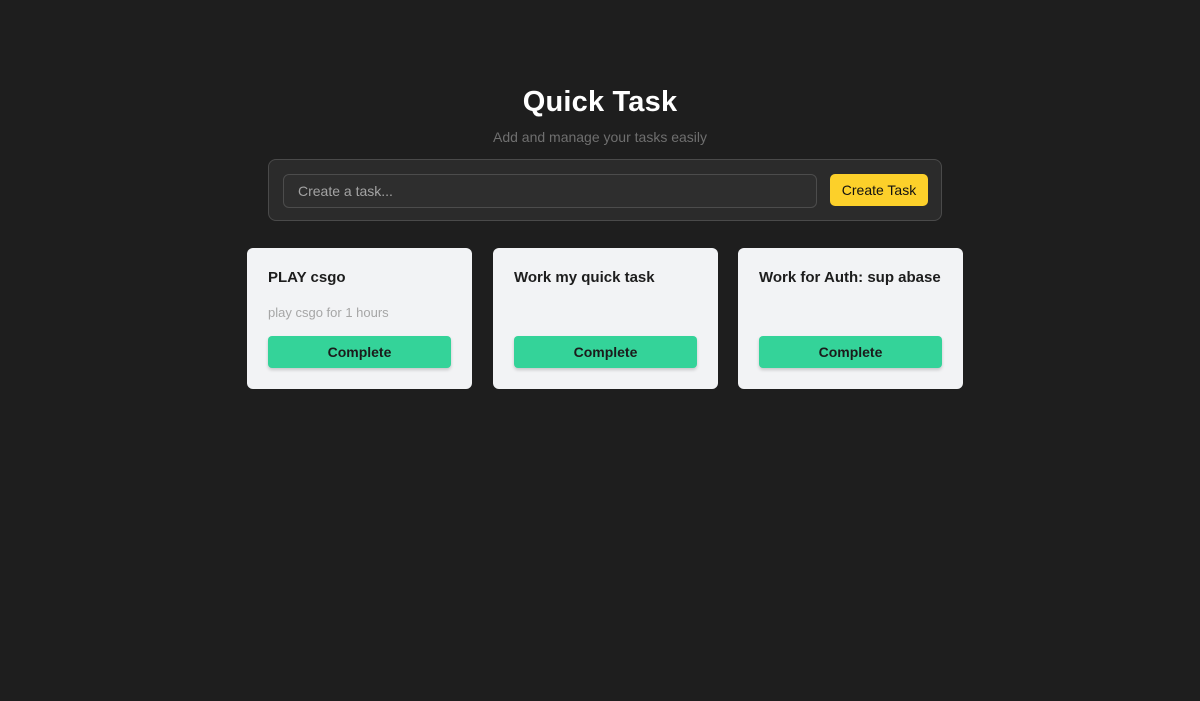  I want to click on create-task-button: Create Task, so click(879, 190).